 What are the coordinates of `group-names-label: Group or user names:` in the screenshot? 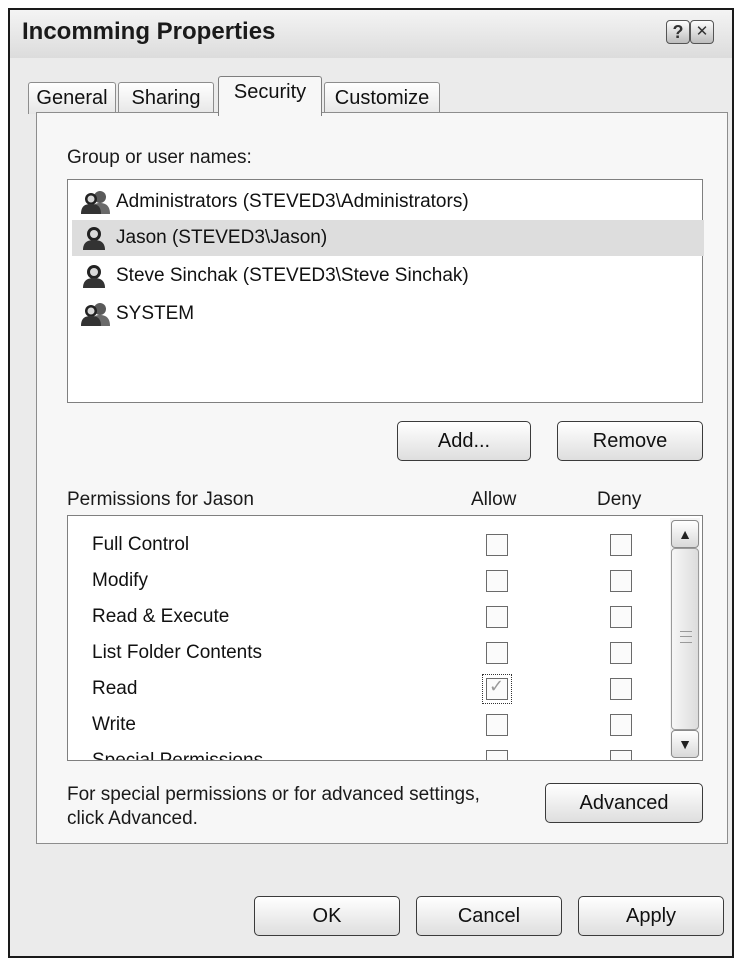 It's located at (159, 157).